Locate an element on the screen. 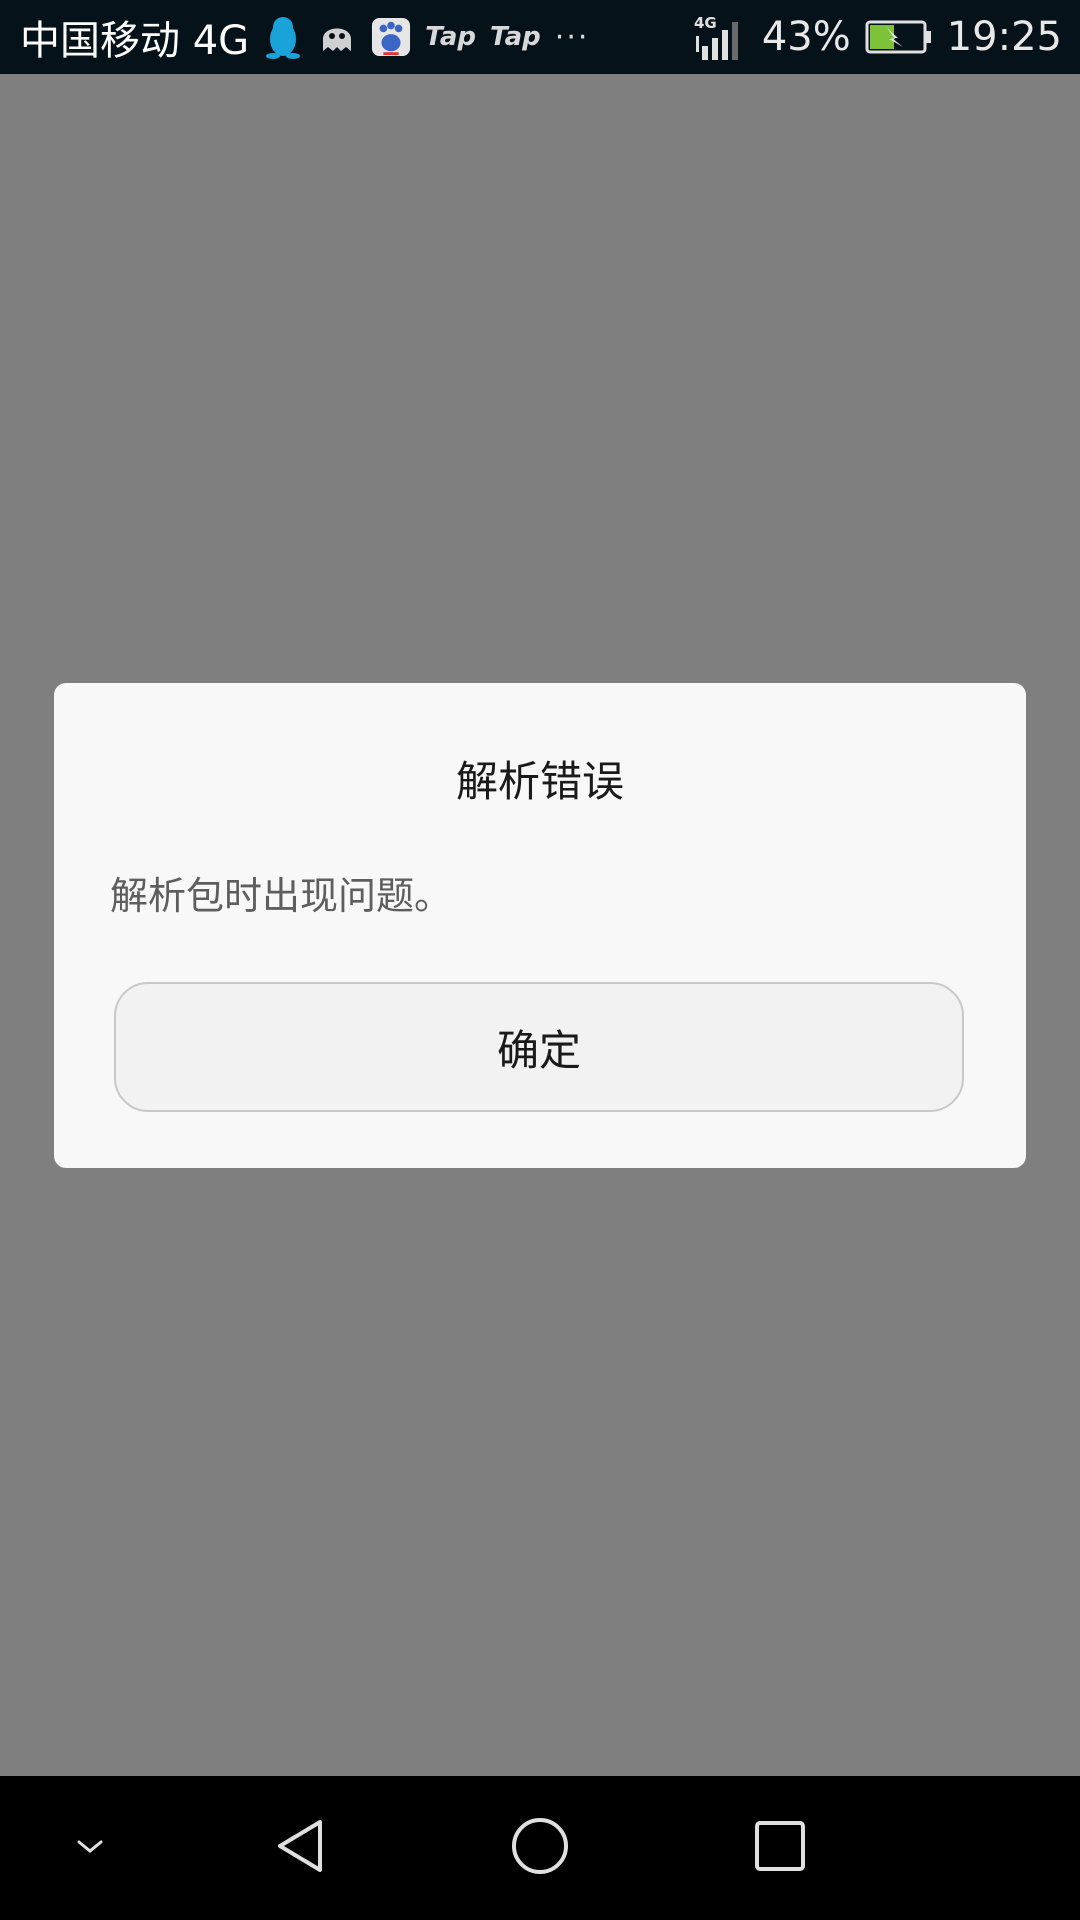 The height and width of the screenshot is (1920, 1080). recents-square-icon is located at coordinates (780, 1848).